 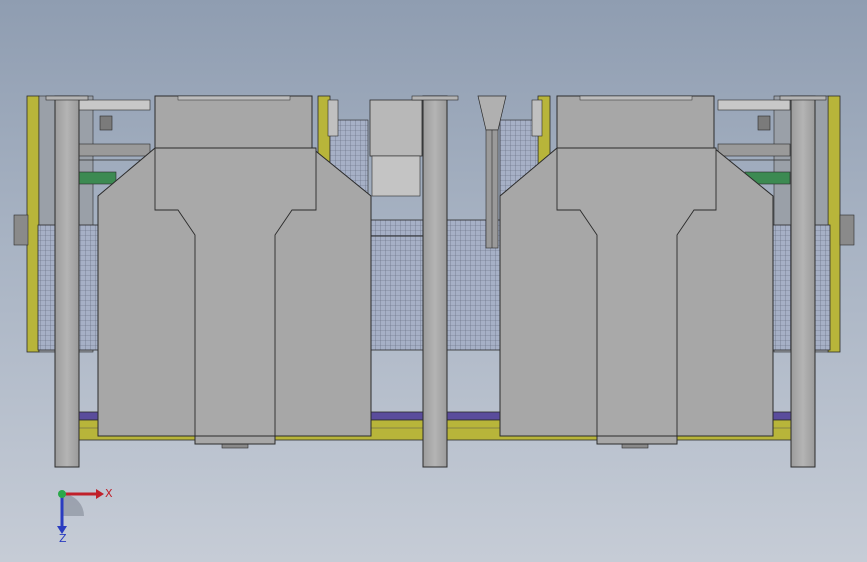 I want to click on y-axis-dot, so click(x=62, y=494).